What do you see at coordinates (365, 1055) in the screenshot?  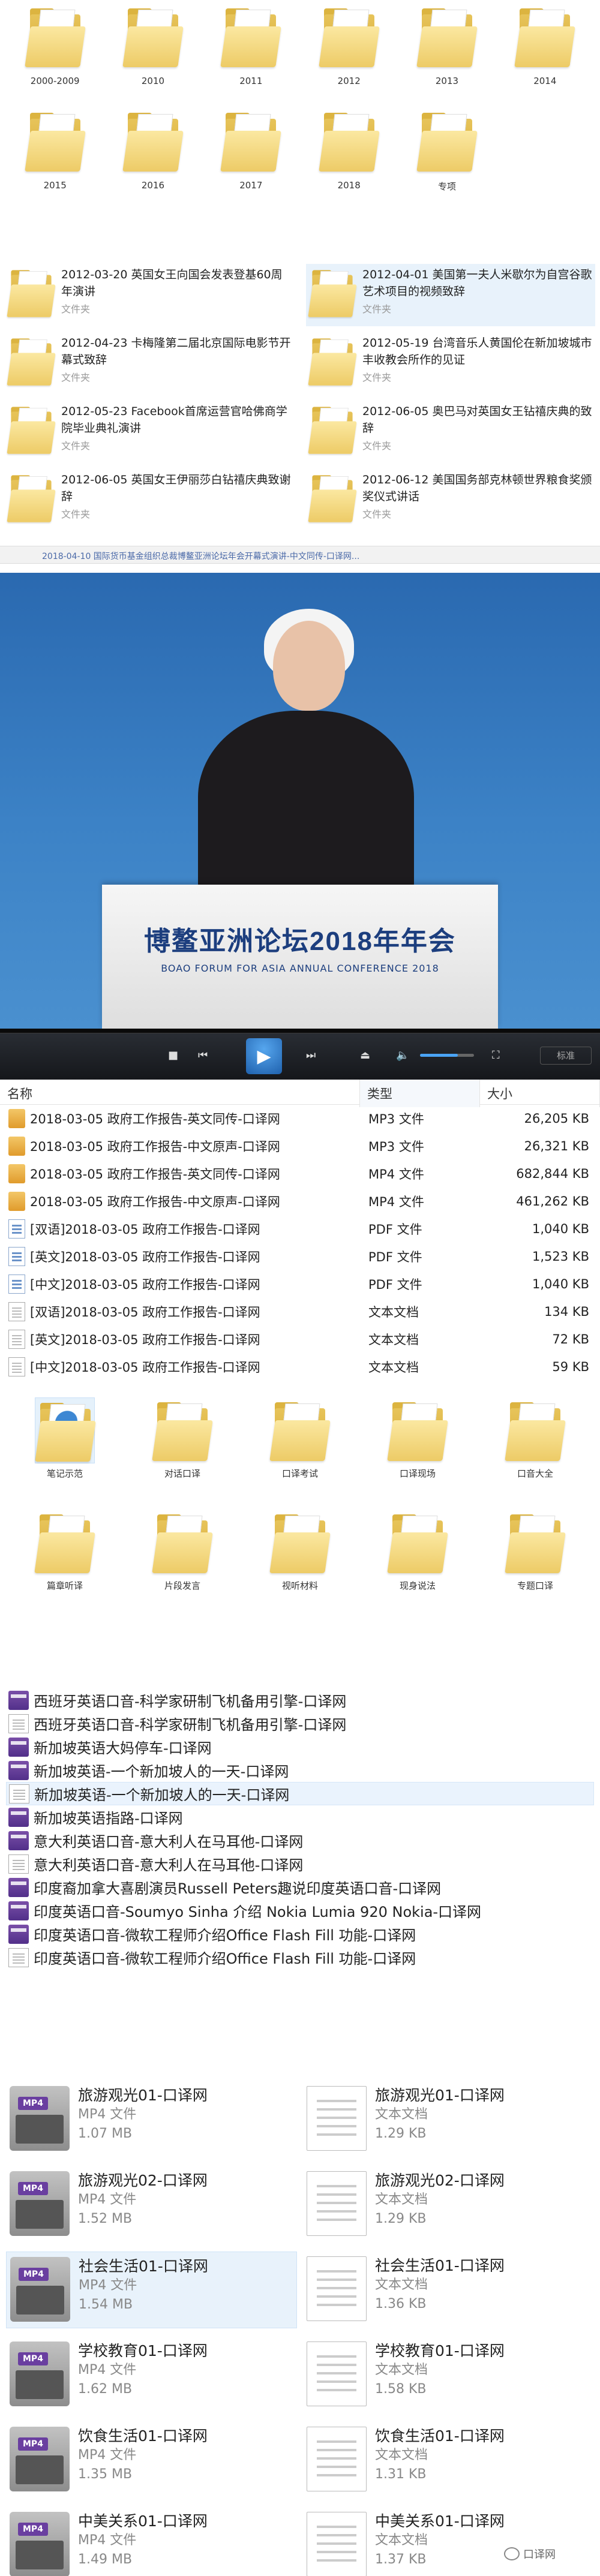 I see `eject-icon: ⏏` at bounding box center [365, 1055].